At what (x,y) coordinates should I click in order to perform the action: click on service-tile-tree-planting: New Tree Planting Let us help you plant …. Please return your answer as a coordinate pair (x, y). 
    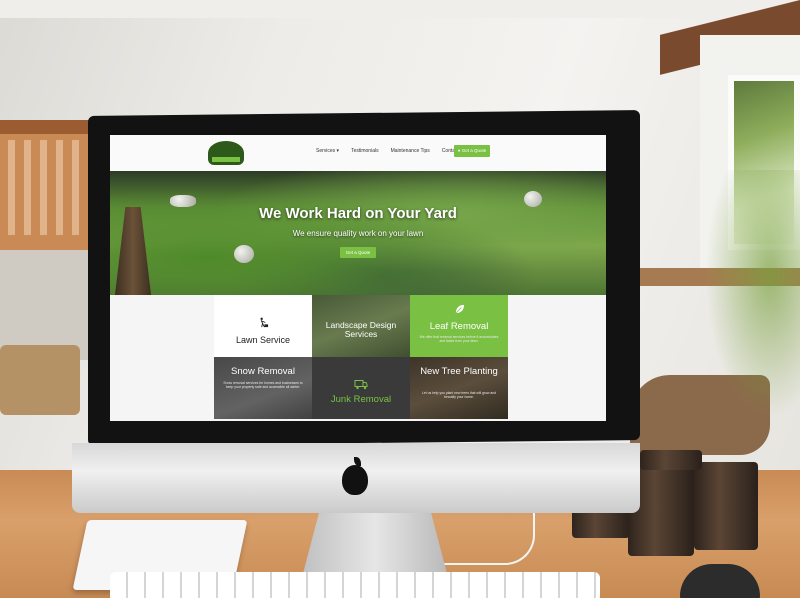
    Looking at the image, I should click on (459, 388).